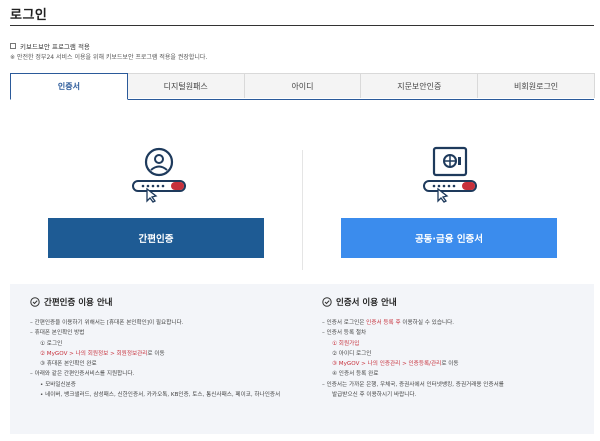 This screenshot has width=600, height=441. I want to click on guide-step: ③ MyGOV > 나의 인증관리 > 인증등록/관리로 이동, so click(395, 364).